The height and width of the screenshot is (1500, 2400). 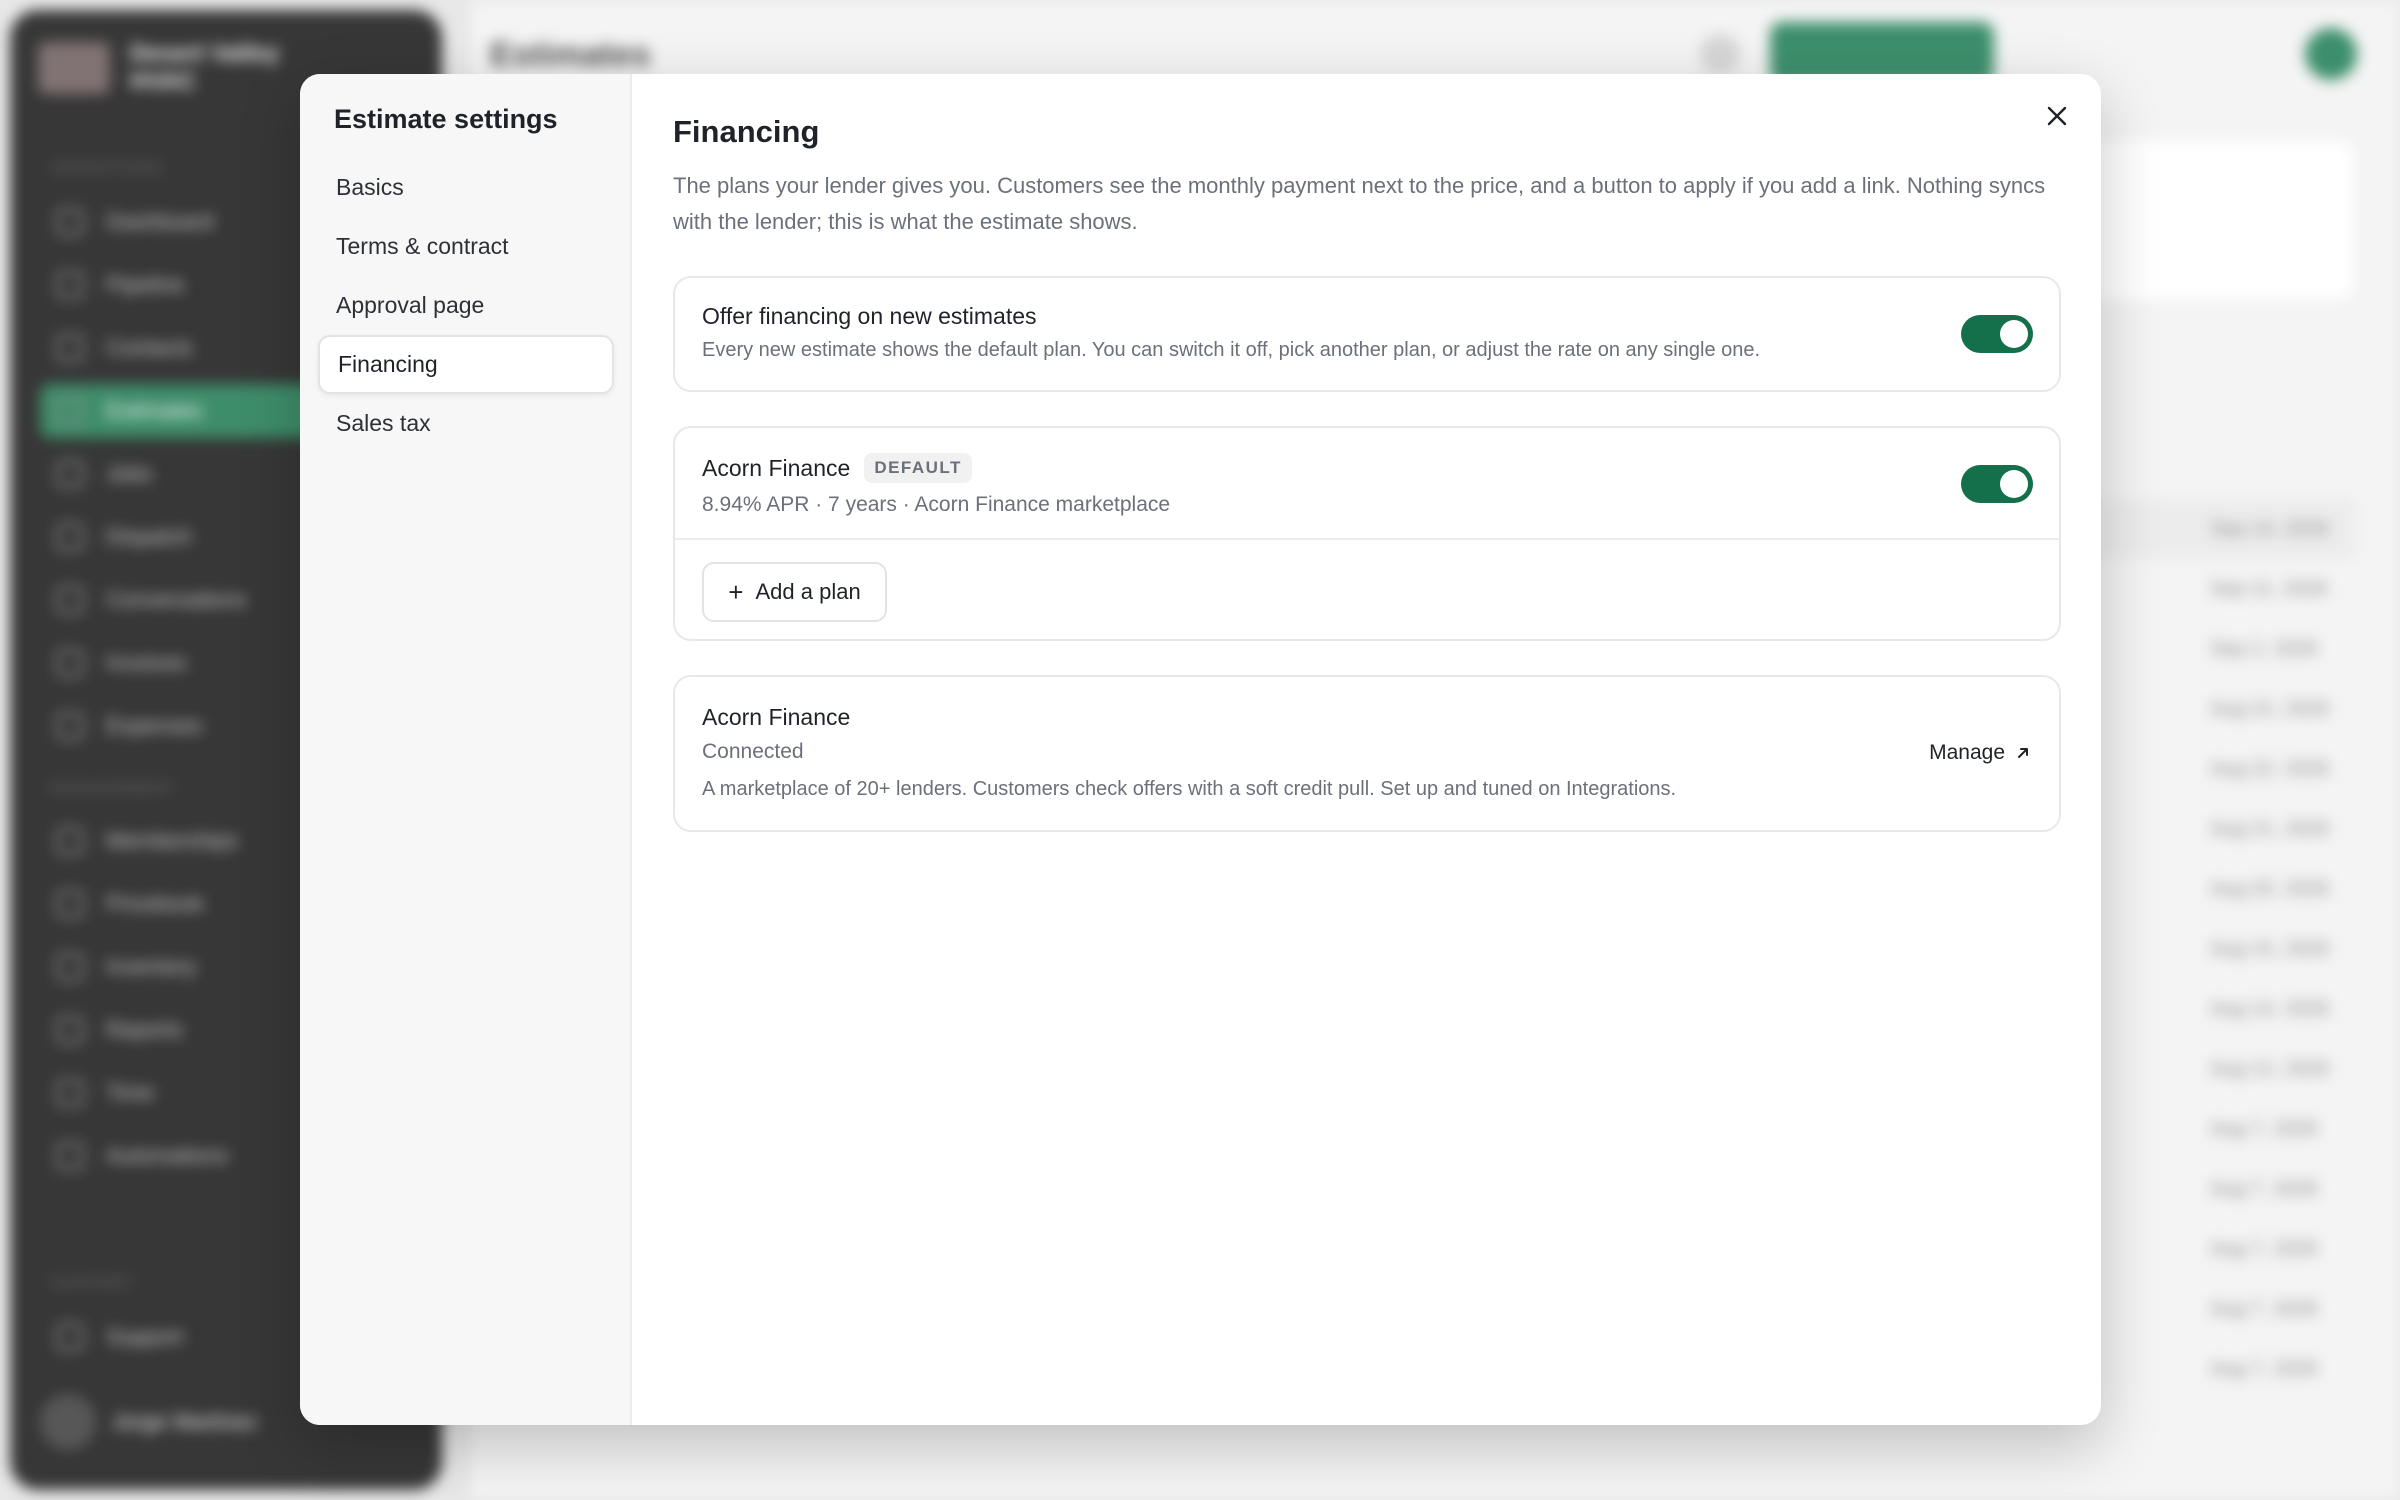 What do you see at coordinates (1967, 752) in the screenshot?
I see `manage-label: Manage` at bounding box center [1967, 752].